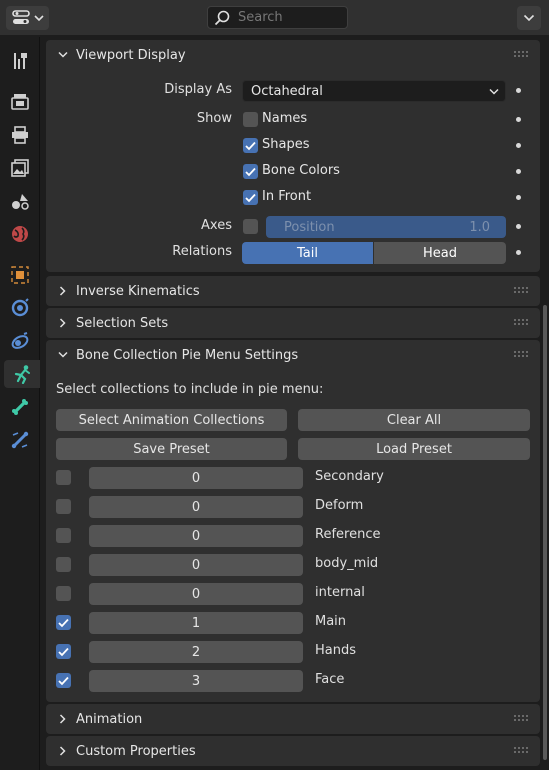  I want to click on physics-icon, so click(20, 340).